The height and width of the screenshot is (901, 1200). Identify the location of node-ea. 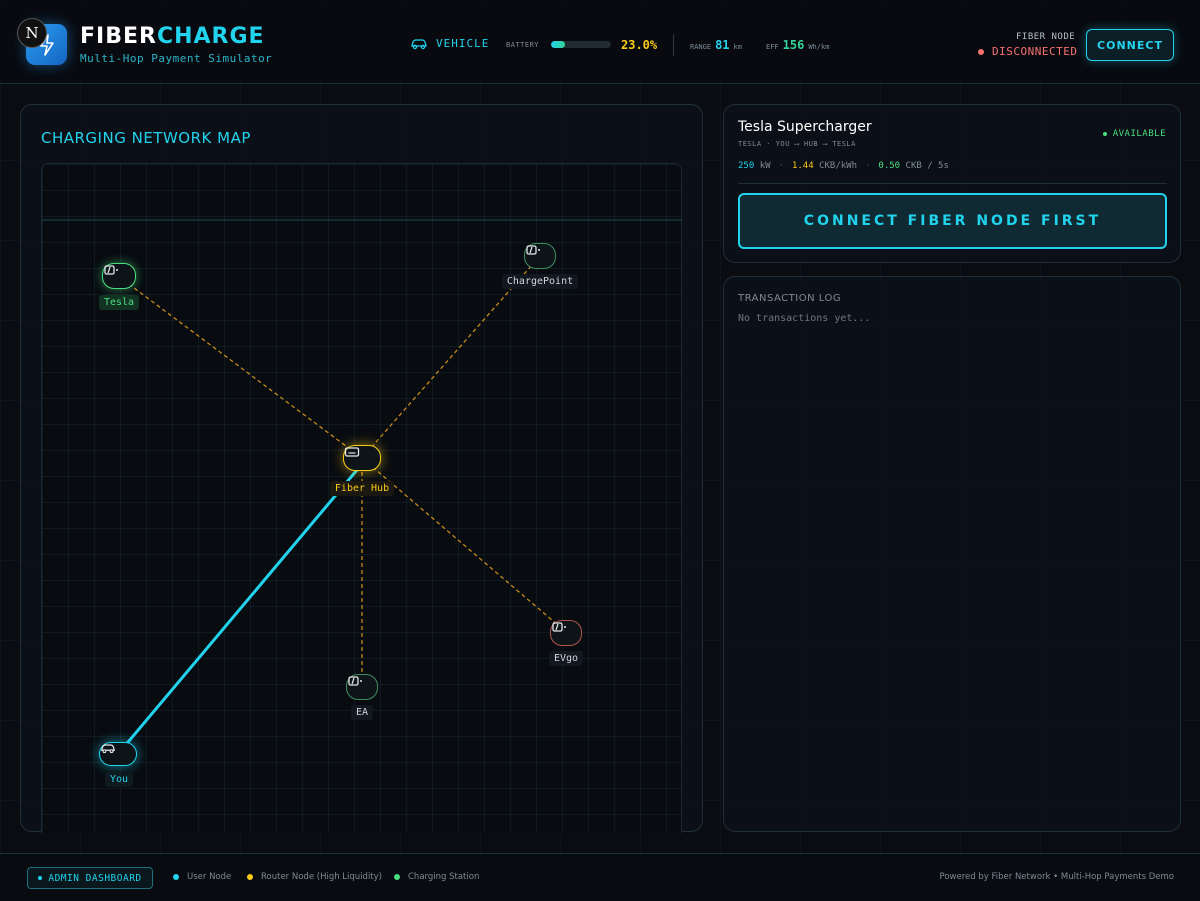
(362, 687).